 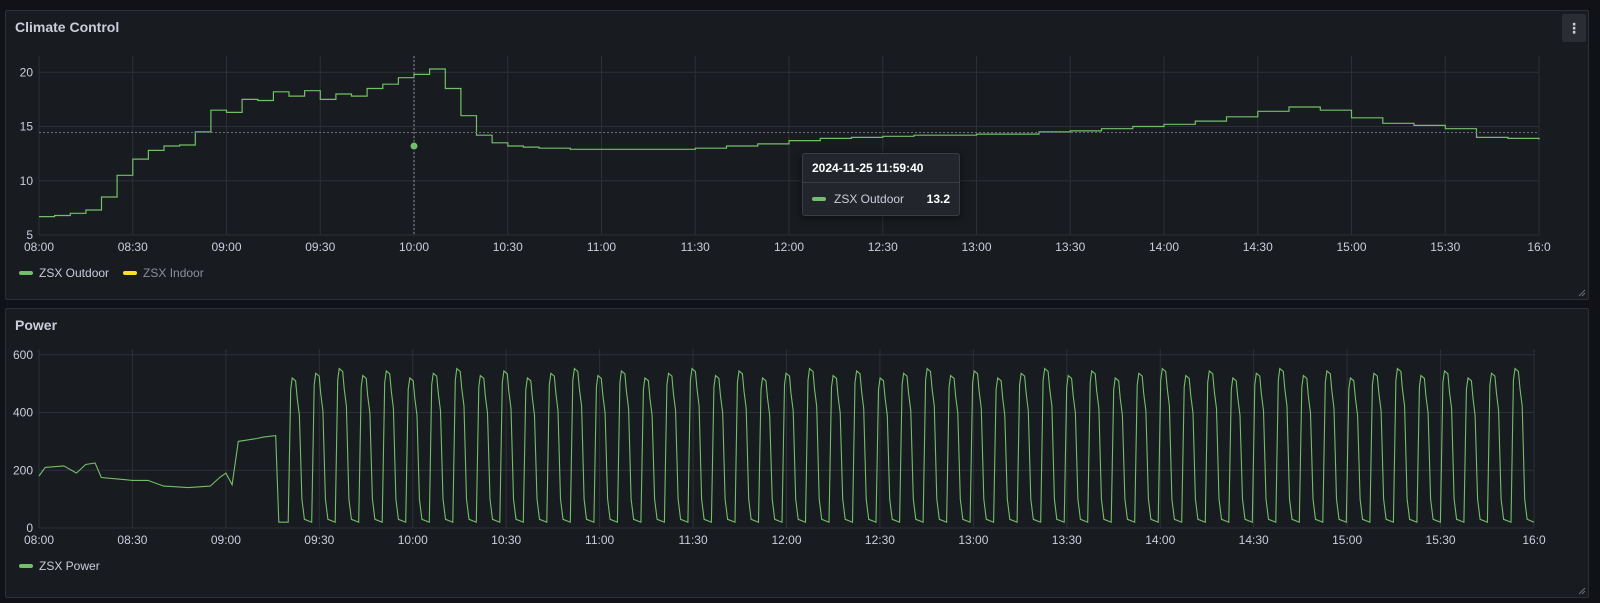 I want to click on legend-item-zsx-outdoor: ZSX Outdoor, so click(x=64, y=273).